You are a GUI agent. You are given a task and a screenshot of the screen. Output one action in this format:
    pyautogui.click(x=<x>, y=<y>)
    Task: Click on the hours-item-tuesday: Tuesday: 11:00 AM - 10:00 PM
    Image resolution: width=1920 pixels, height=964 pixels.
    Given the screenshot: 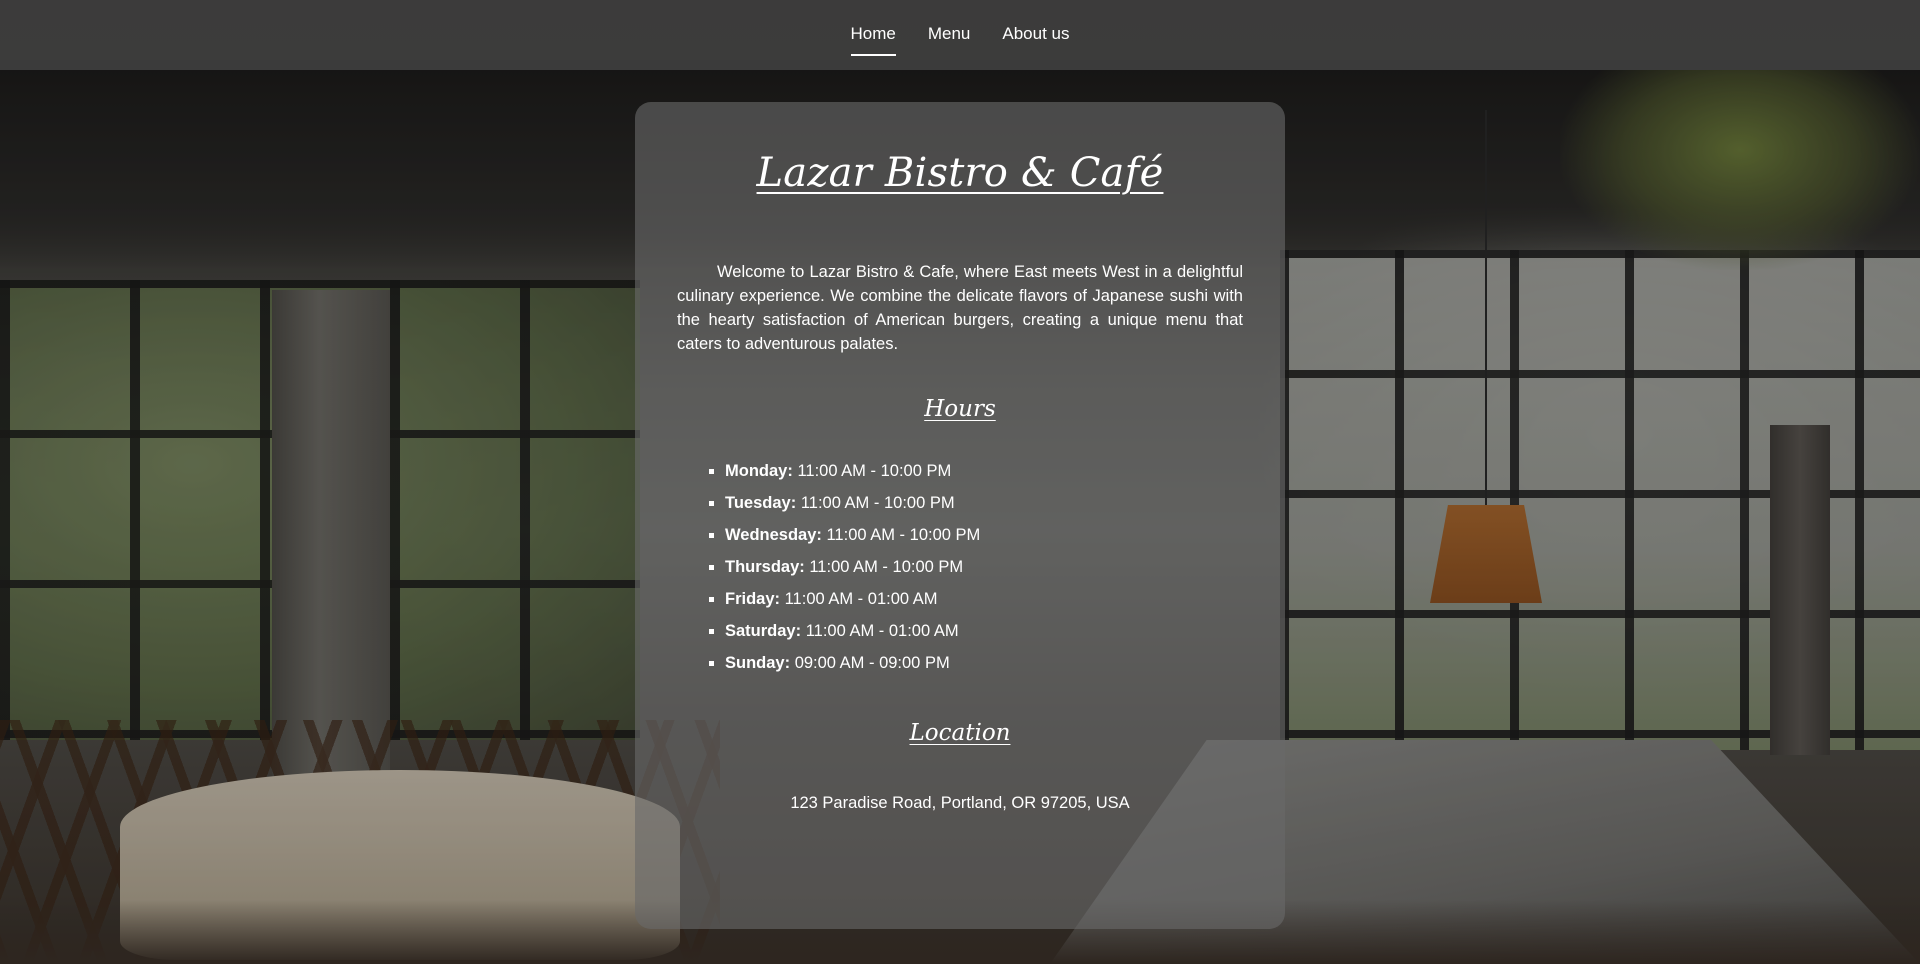 What is the action you would take?
    pyautogui.click(x=984, y=508)
    